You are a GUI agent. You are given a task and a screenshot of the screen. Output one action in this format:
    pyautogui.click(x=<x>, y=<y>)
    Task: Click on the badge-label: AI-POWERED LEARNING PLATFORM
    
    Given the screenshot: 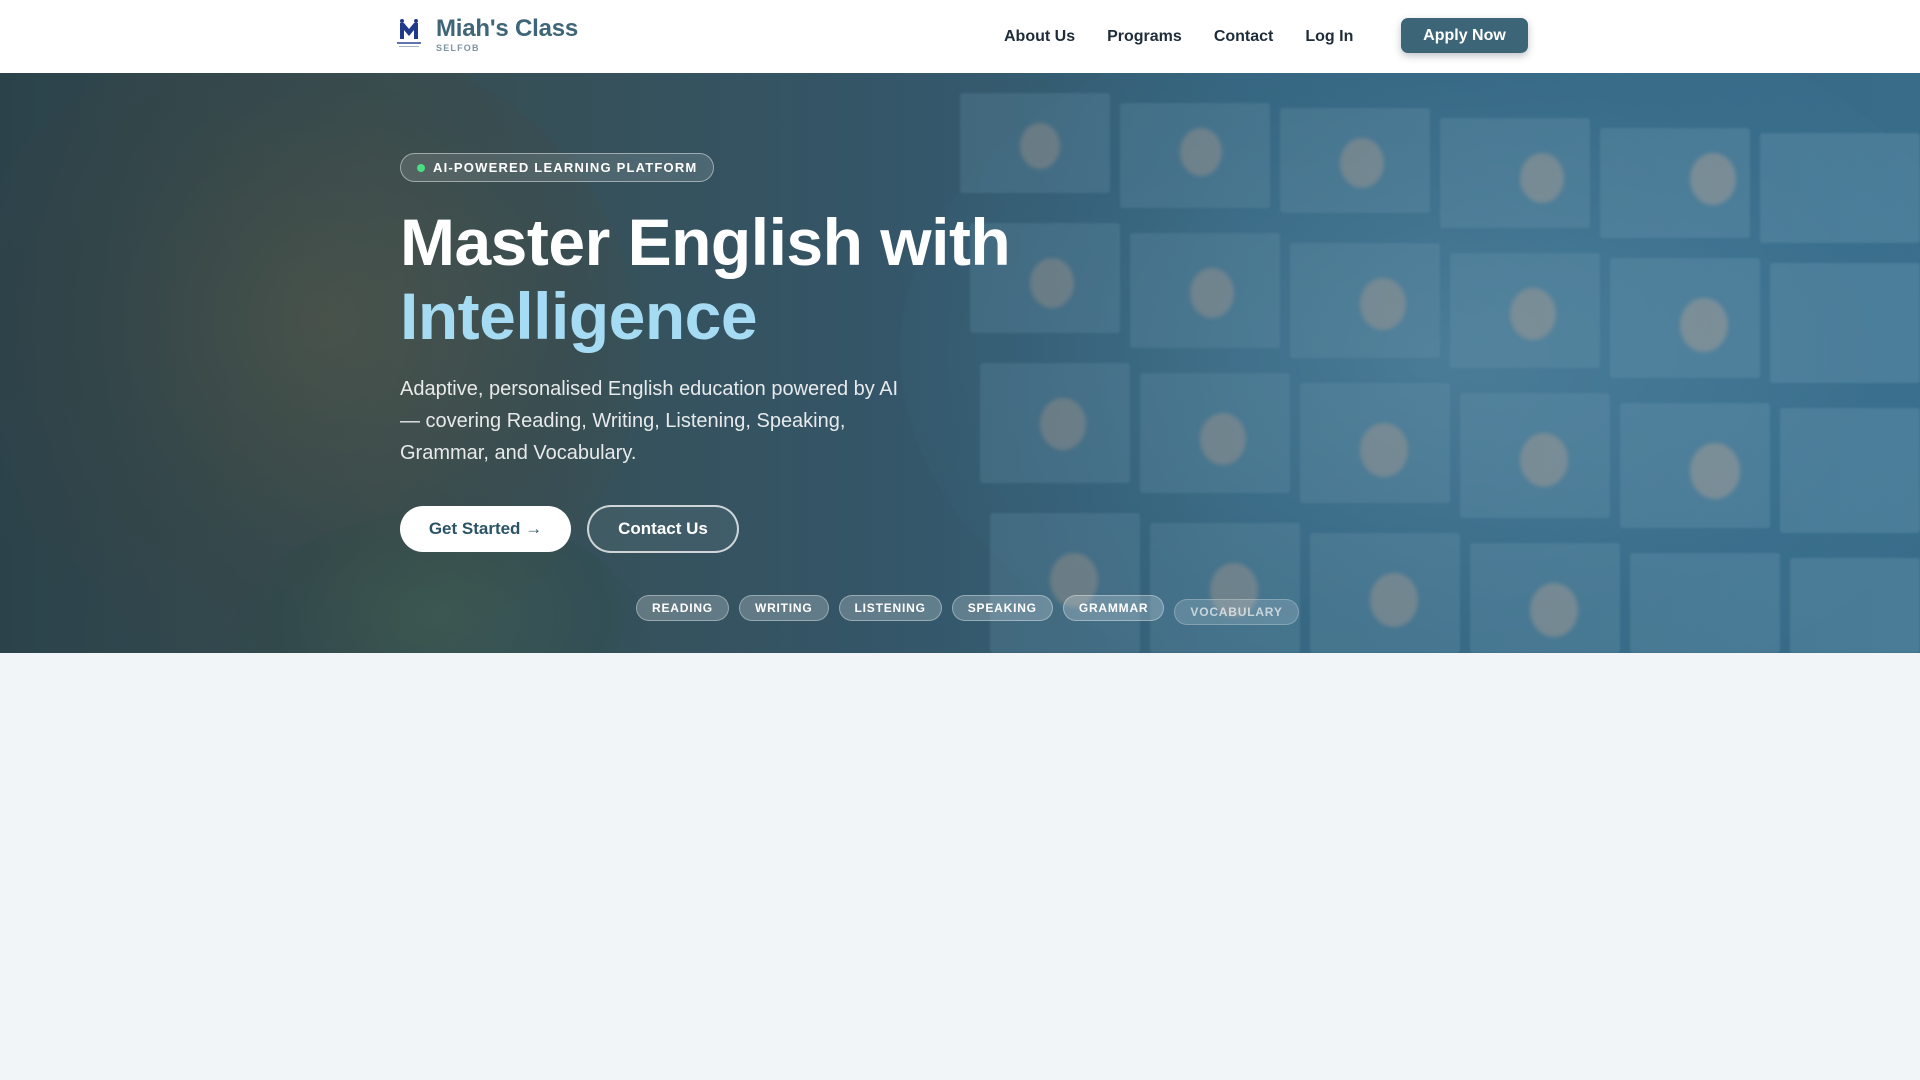 What is the action you would take?
    pyautogui.click(x=565, y=167)
    